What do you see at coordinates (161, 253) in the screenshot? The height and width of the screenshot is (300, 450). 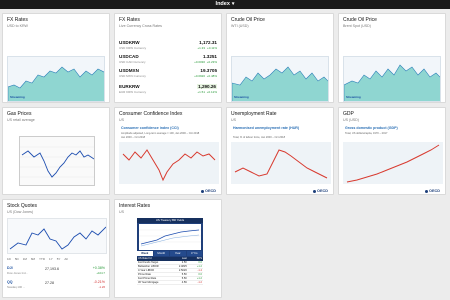 I see `rates-tab: Month` at bounding box center [161, 253].